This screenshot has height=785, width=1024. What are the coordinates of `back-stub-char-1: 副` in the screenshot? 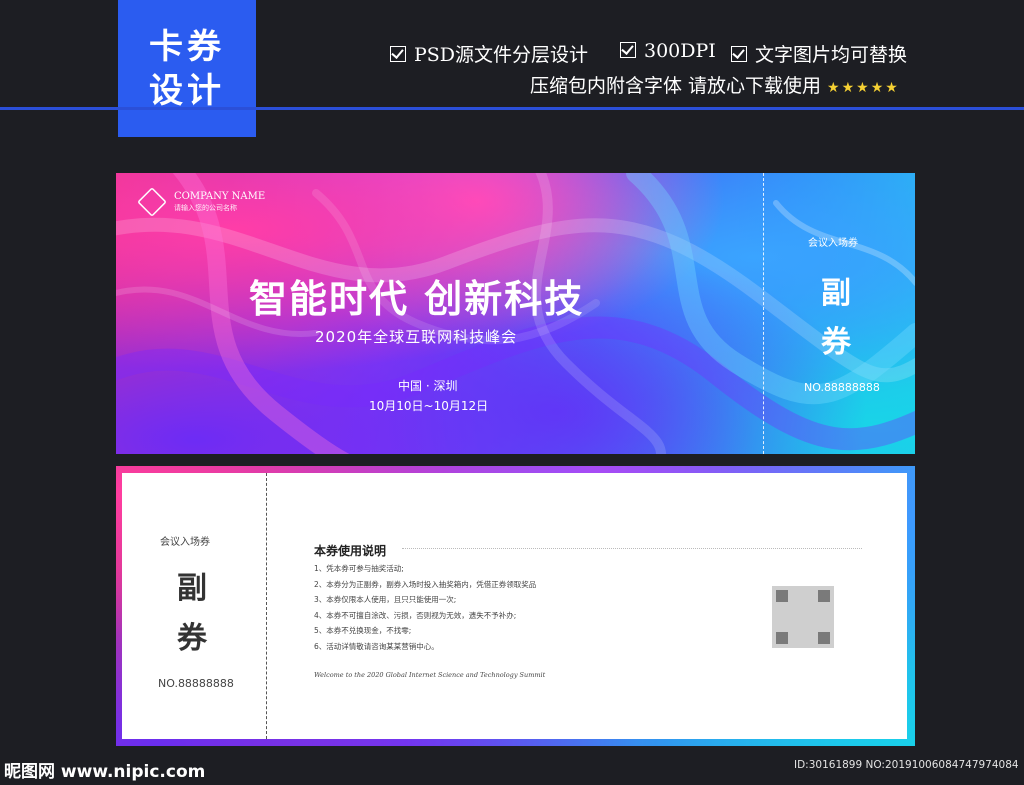 It's located at (192, 588).